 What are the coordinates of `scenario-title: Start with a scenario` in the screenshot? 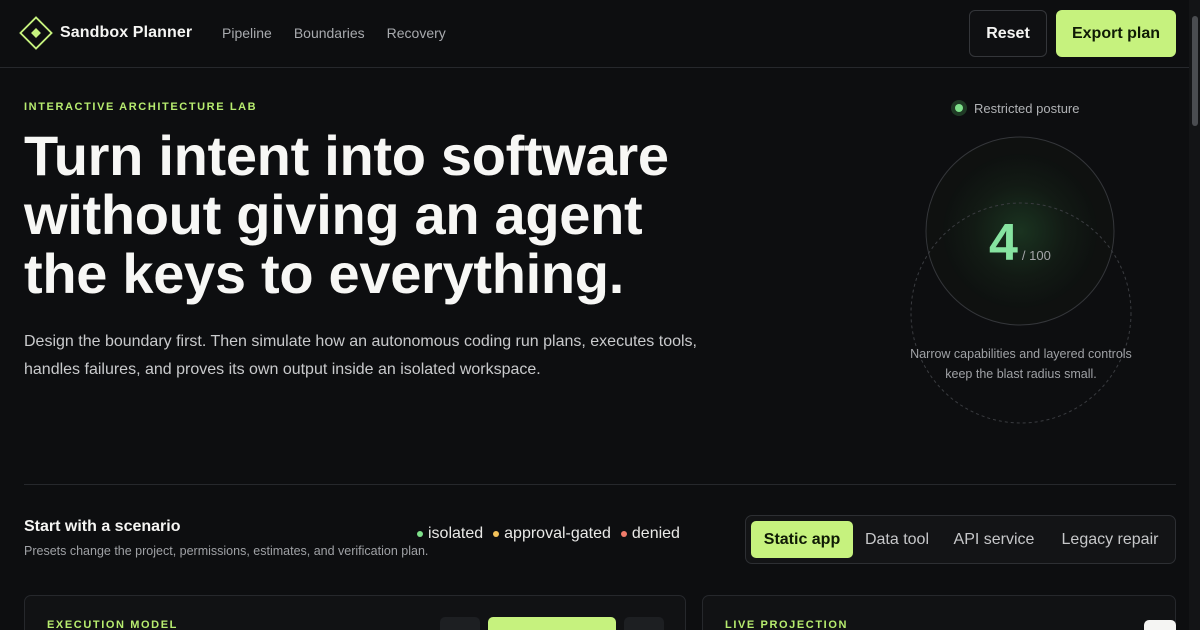 It's located at (102, 526).